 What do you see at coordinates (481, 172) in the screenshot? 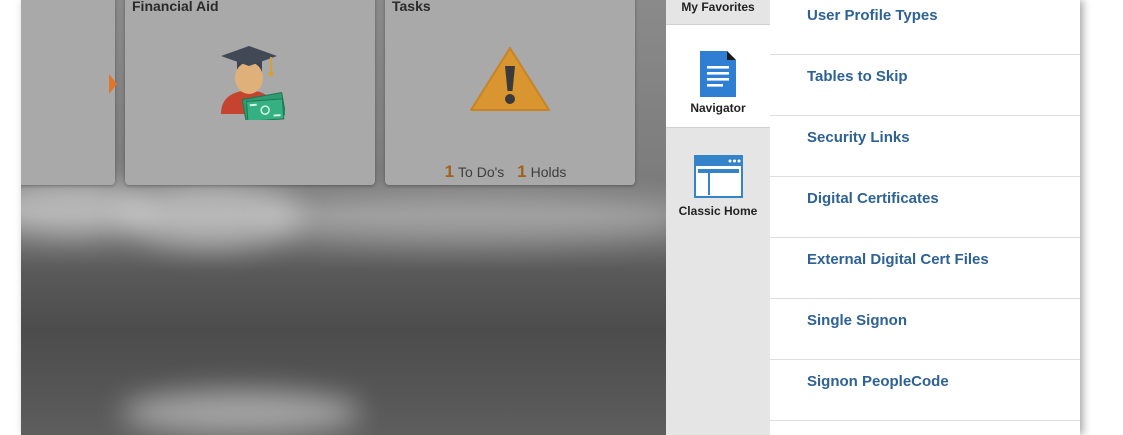
I see `todos-label: To Do's` at bounding box center [481, 172].